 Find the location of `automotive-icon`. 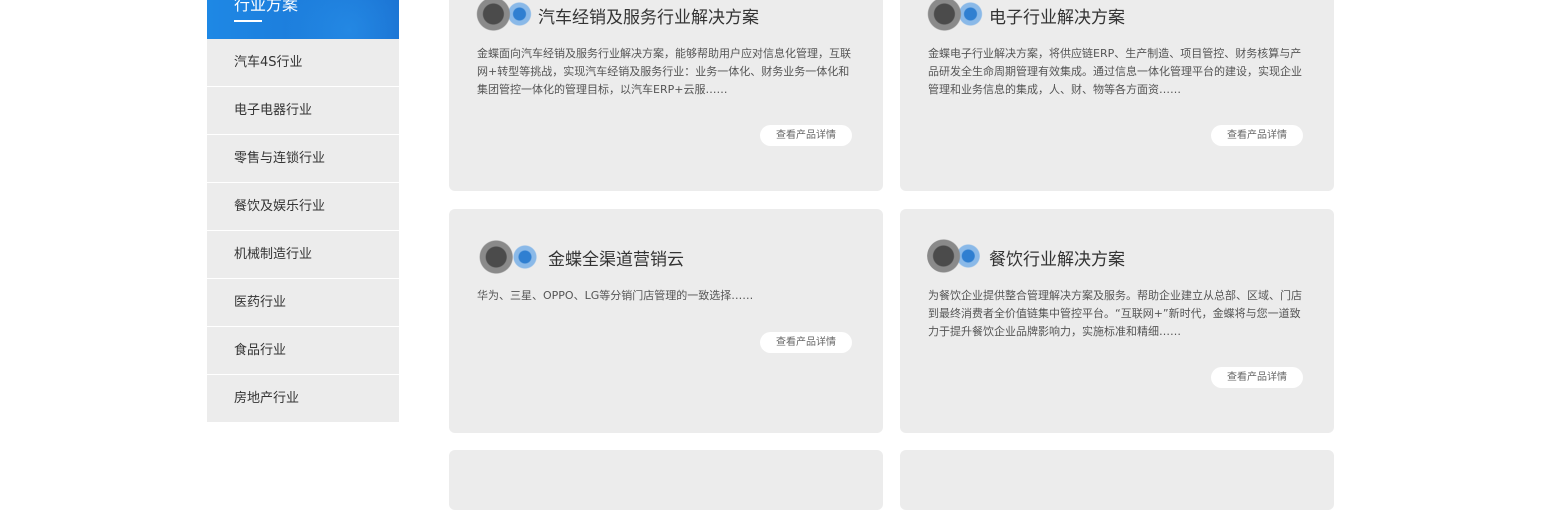

automotive-icon is located at coordinates (505, 15).